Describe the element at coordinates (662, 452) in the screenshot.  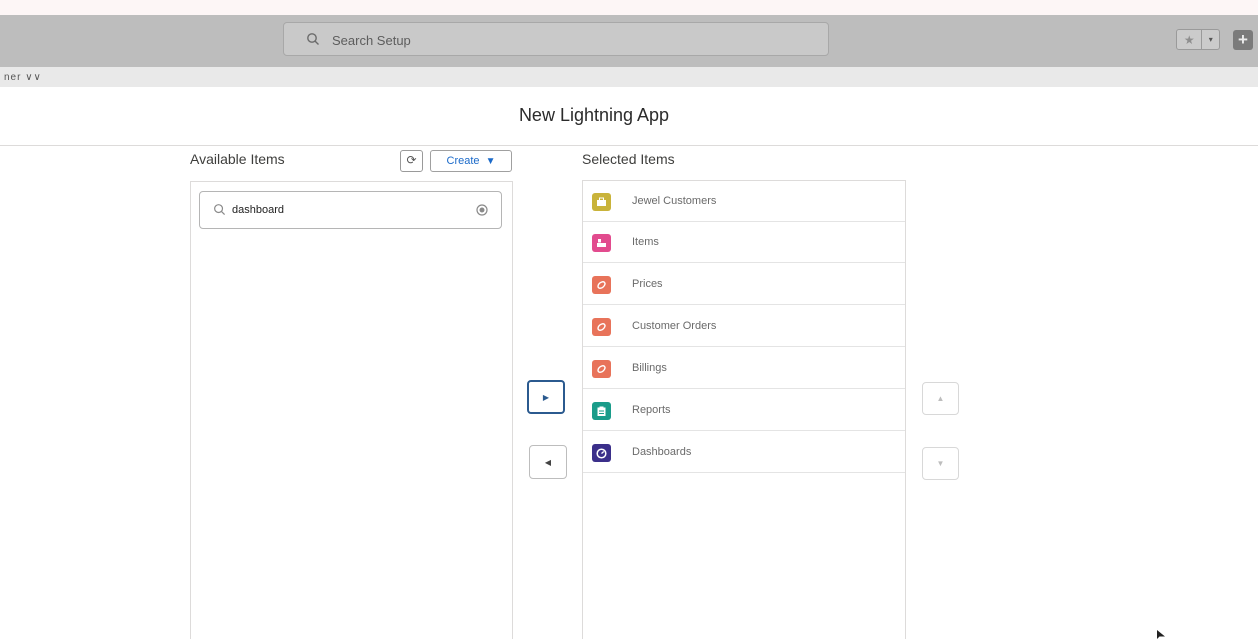
I see `selected-item-label: Dashboards` at that location.